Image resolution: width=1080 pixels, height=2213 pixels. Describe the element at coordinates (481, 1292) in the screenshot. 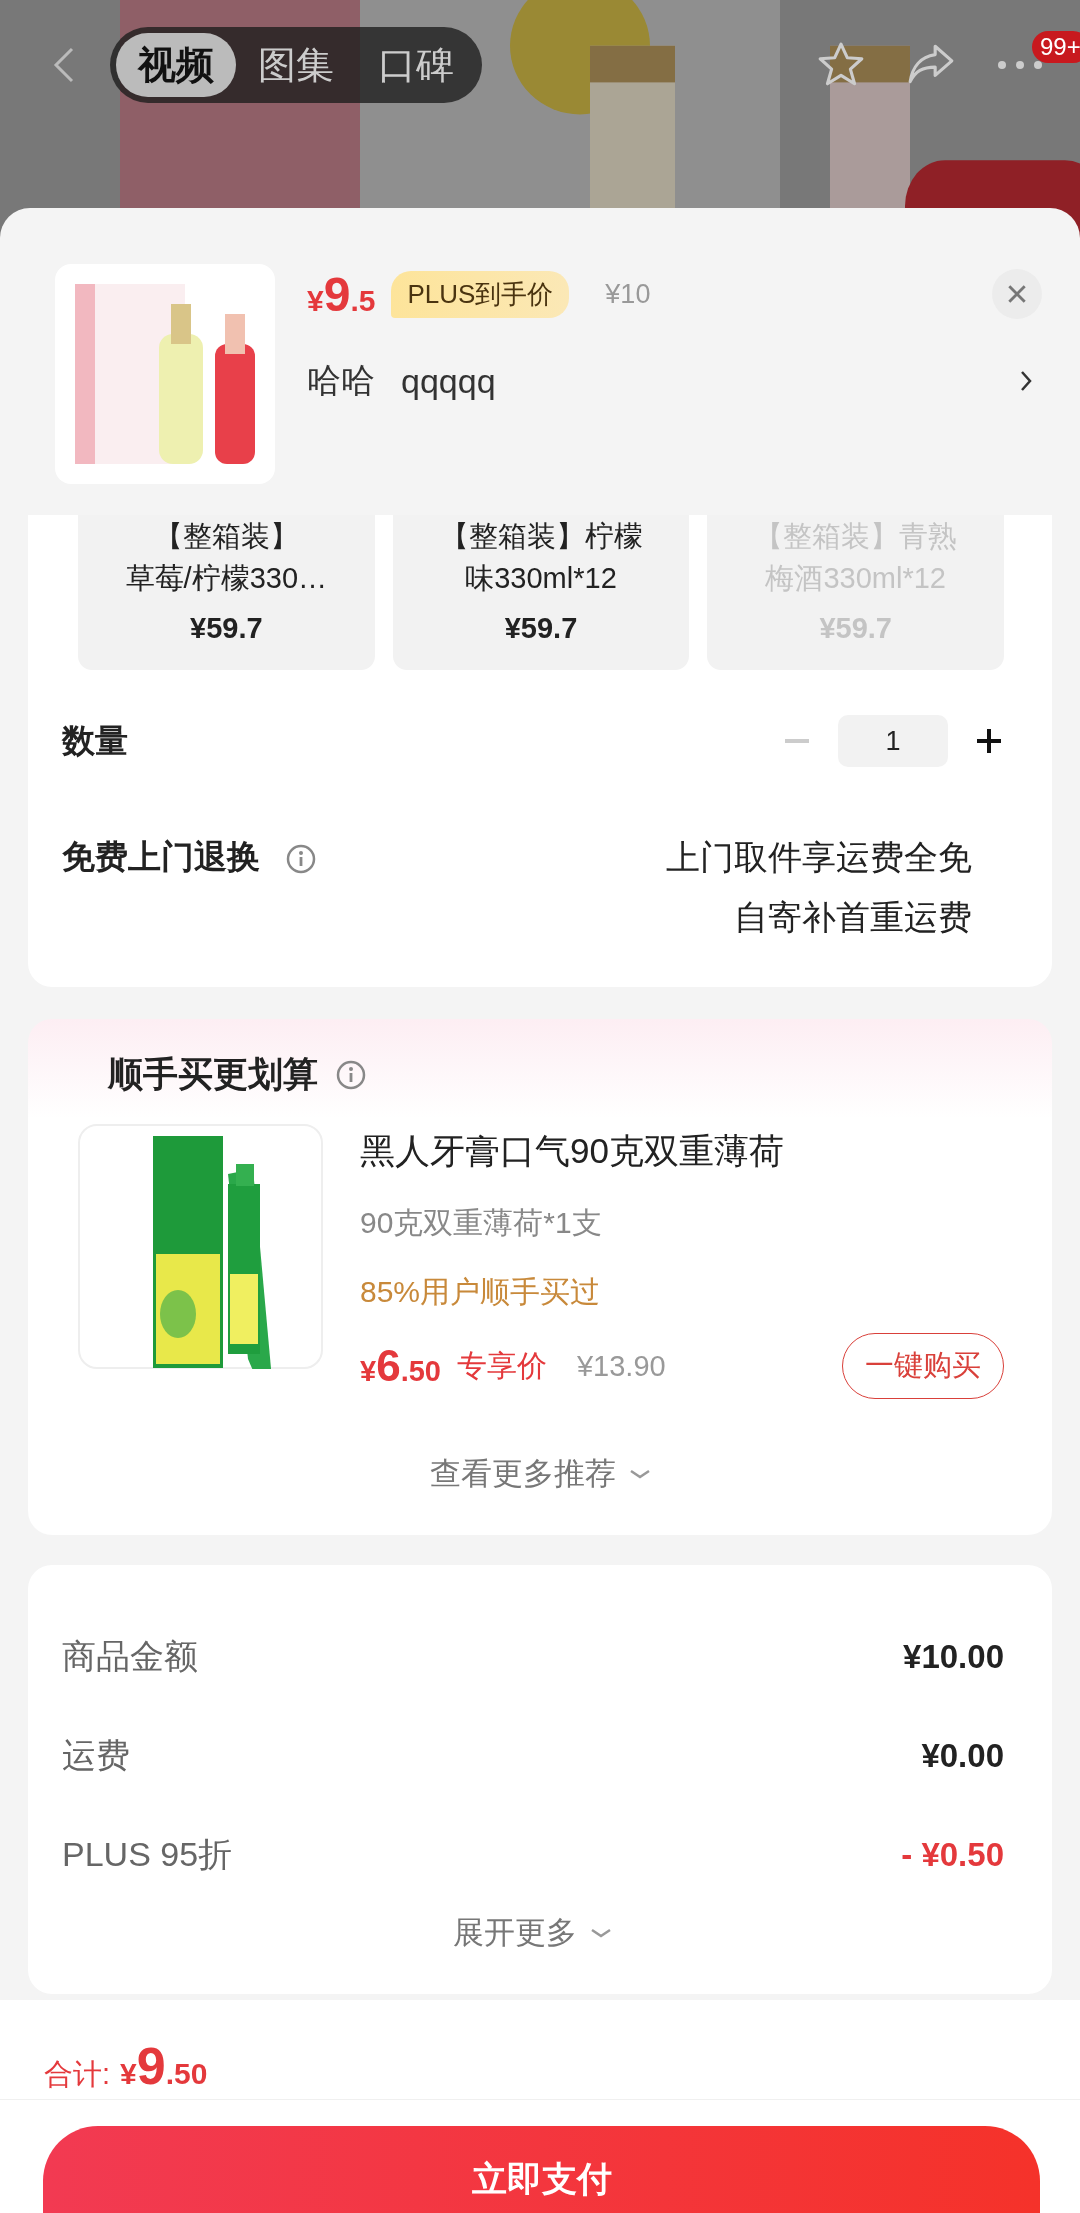

I see `purchase-stat: 85%用户顺手买过` at that location.